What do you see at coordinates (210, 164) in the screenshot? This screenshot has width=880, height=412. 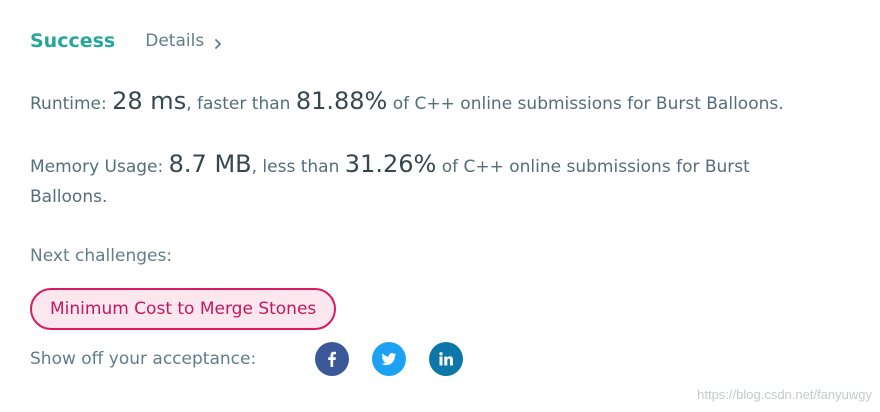 I see `memory-value: 8.7 MB` at bounding box center [210, 164].